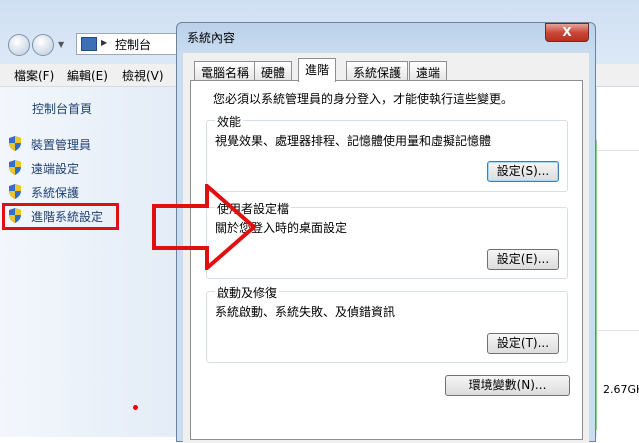 This screenshot has width=639, height=443. I want to click on cpu-speed-text: 2.67GH, so click(621, 389).